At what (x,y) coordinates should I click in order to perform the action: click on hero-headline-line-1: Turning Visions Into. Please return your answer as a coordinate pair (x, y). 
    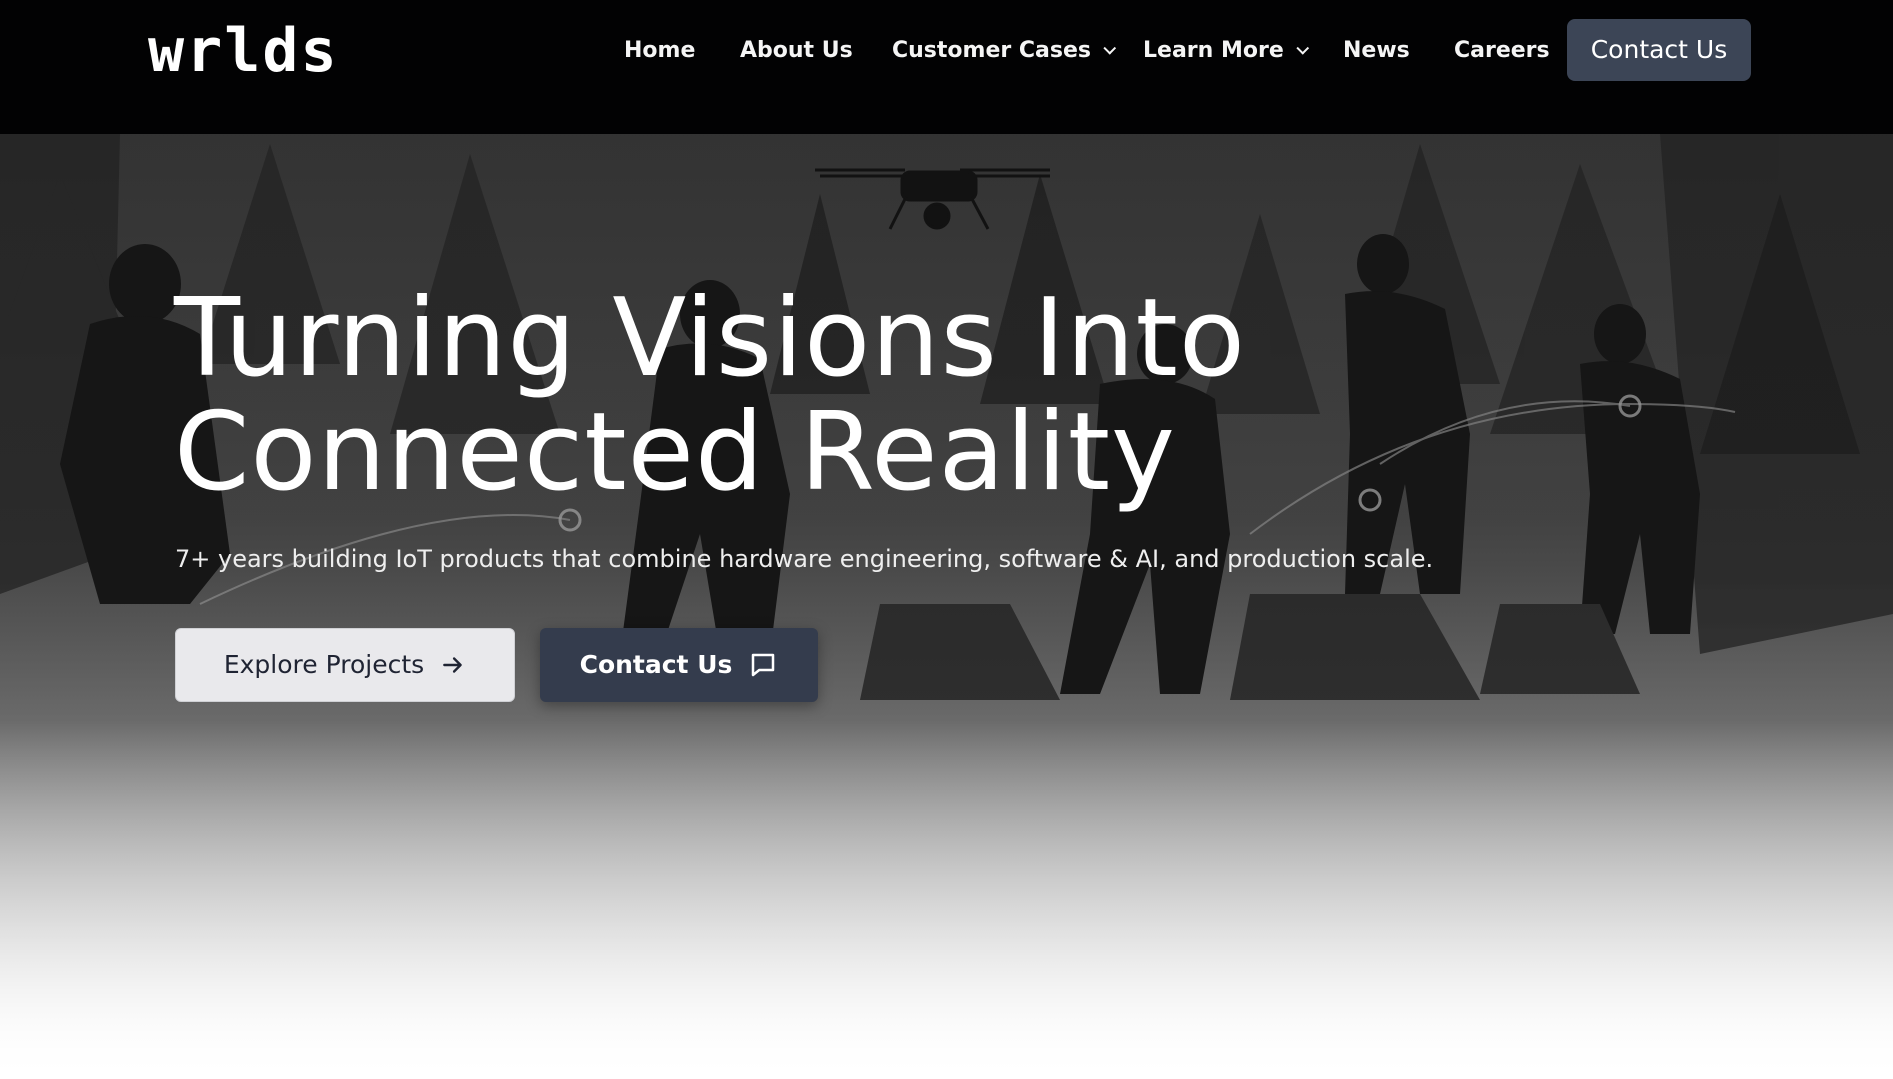
    Looking at the image, I should click on (710, 338).